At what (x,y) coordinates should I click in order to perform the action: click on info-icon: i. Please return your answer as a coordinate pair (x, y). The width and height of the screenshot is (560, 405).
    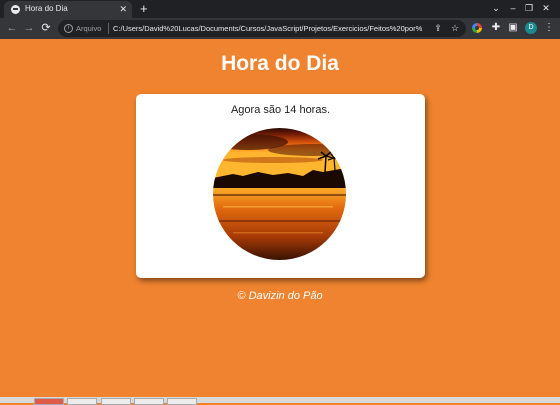
    Looking at the image, I should click on (68, 28).